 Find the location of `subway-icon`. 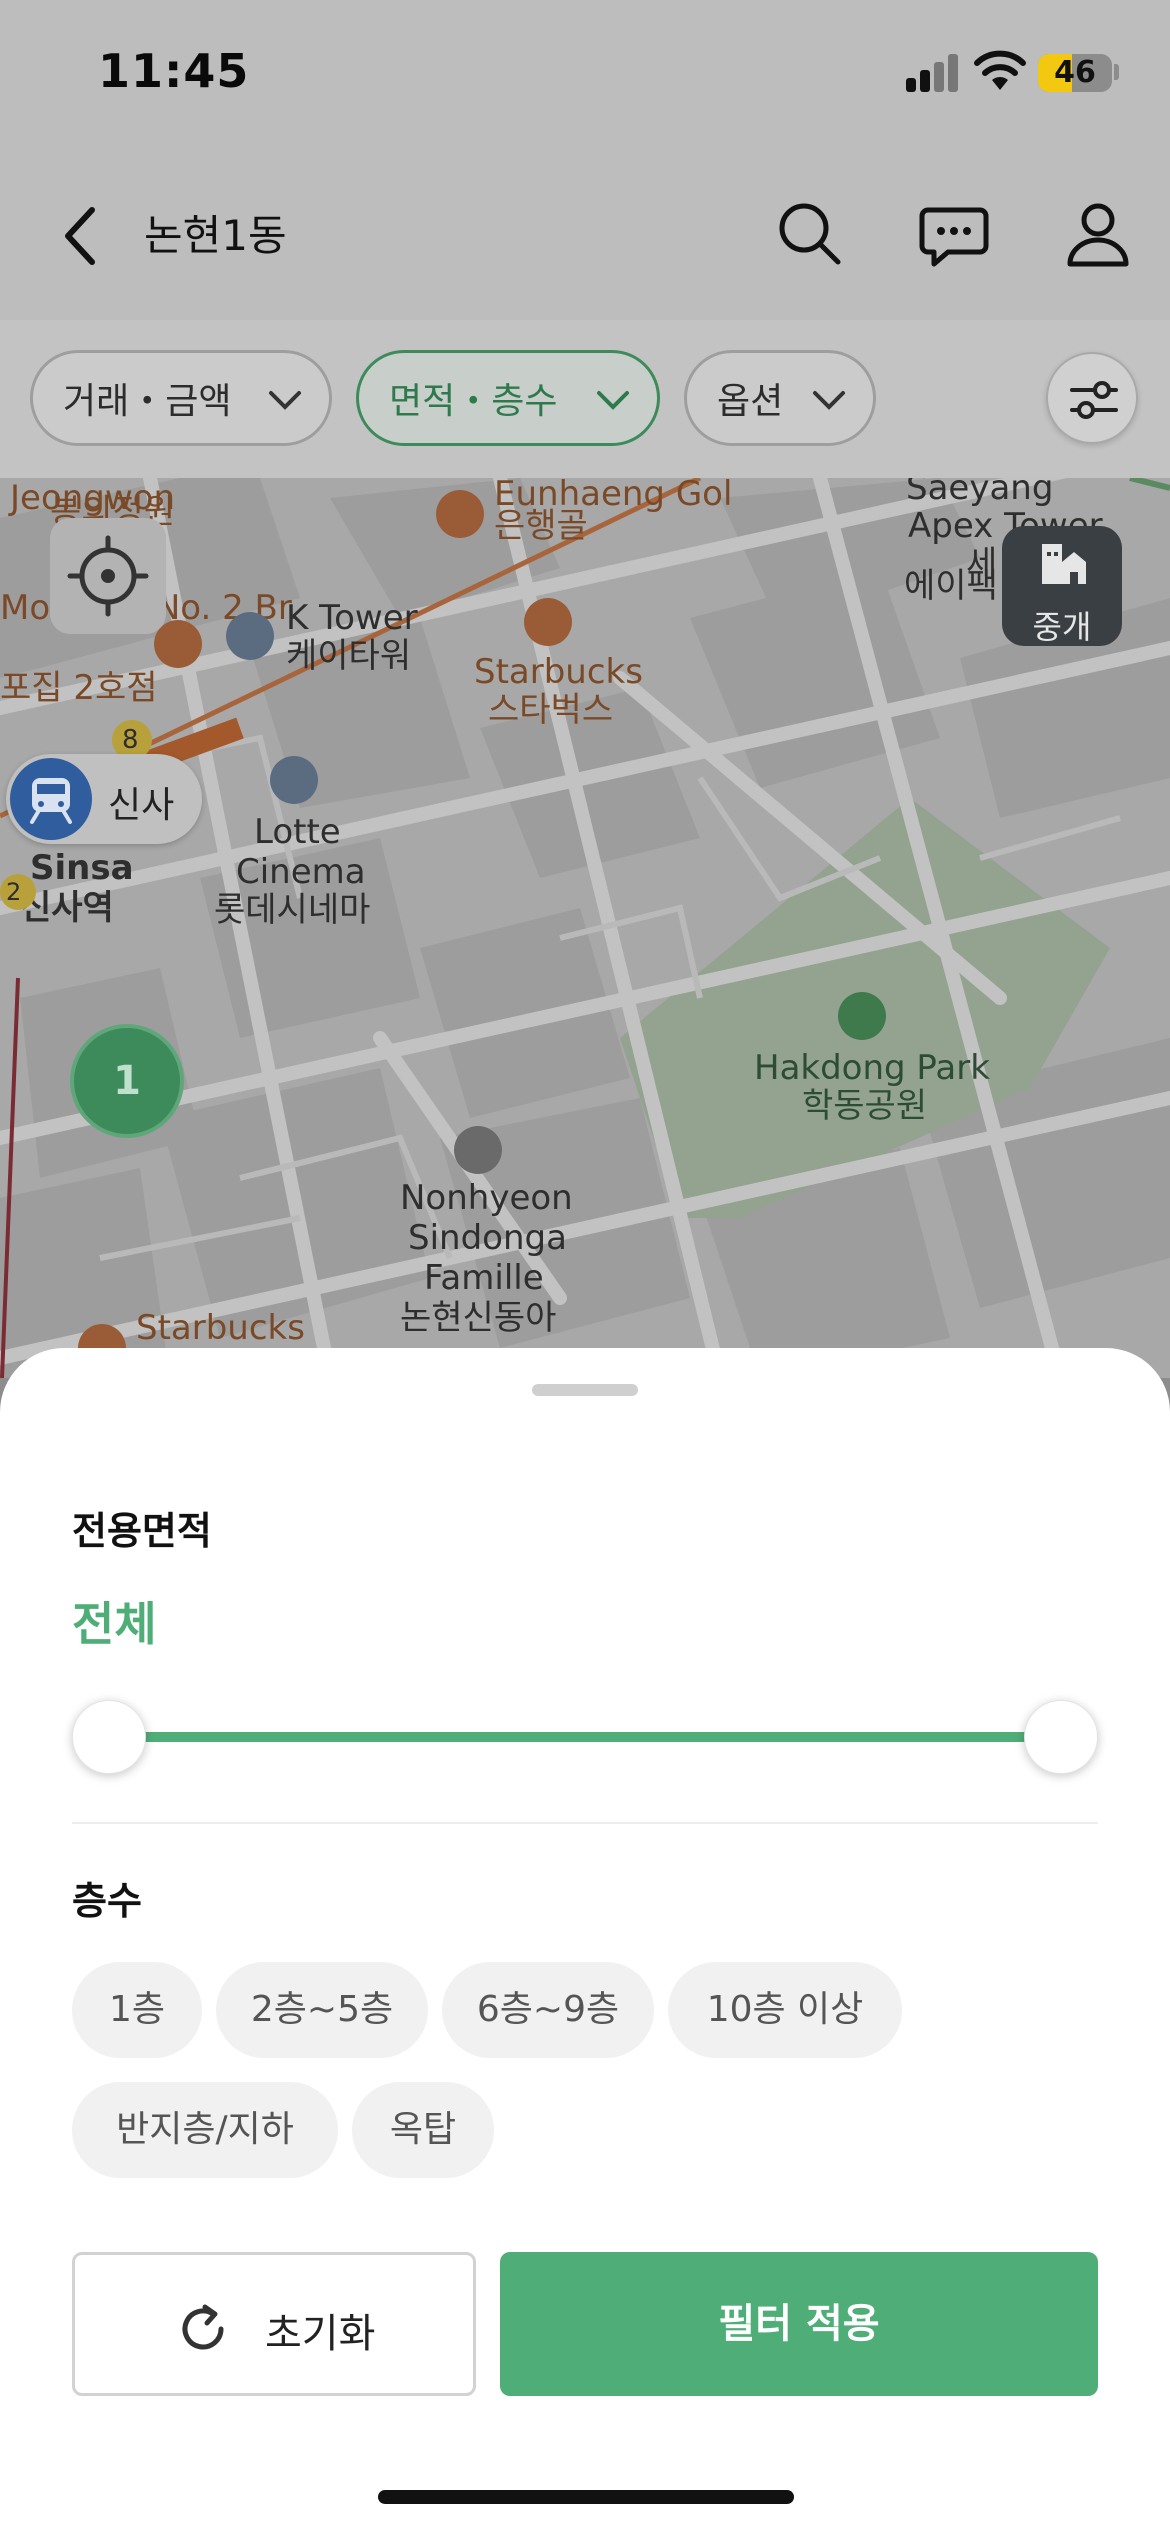

subway-icon is located at coordinates (51, 799).